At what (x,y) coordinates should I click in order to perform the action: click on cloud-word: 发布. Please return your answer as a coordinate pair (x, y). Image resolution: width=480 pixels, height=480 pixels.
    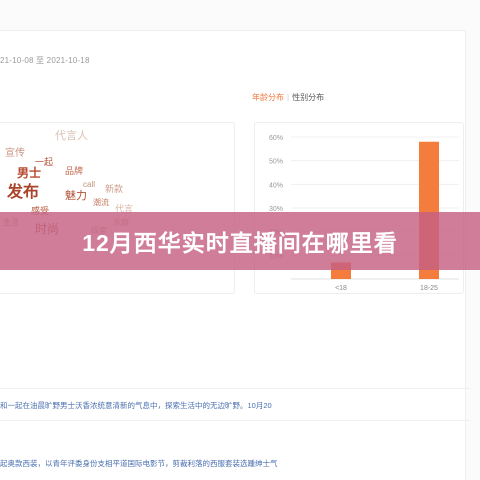
    Looking at the image, I should click on (23, 192).